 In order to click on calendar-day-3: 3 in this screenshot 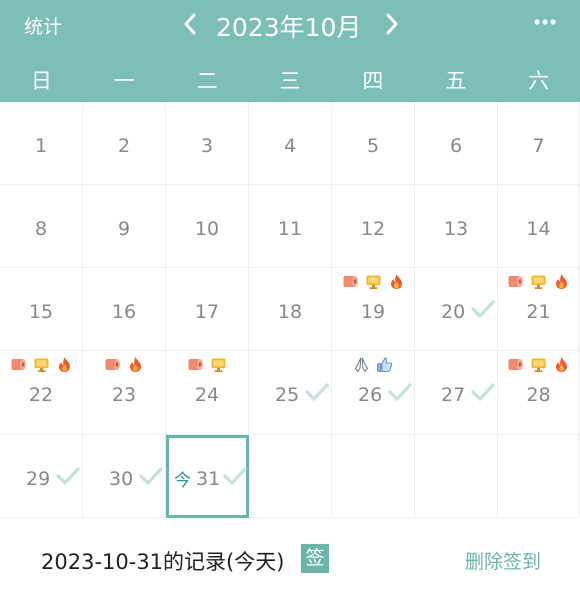, I will do `click(207, 143)`.